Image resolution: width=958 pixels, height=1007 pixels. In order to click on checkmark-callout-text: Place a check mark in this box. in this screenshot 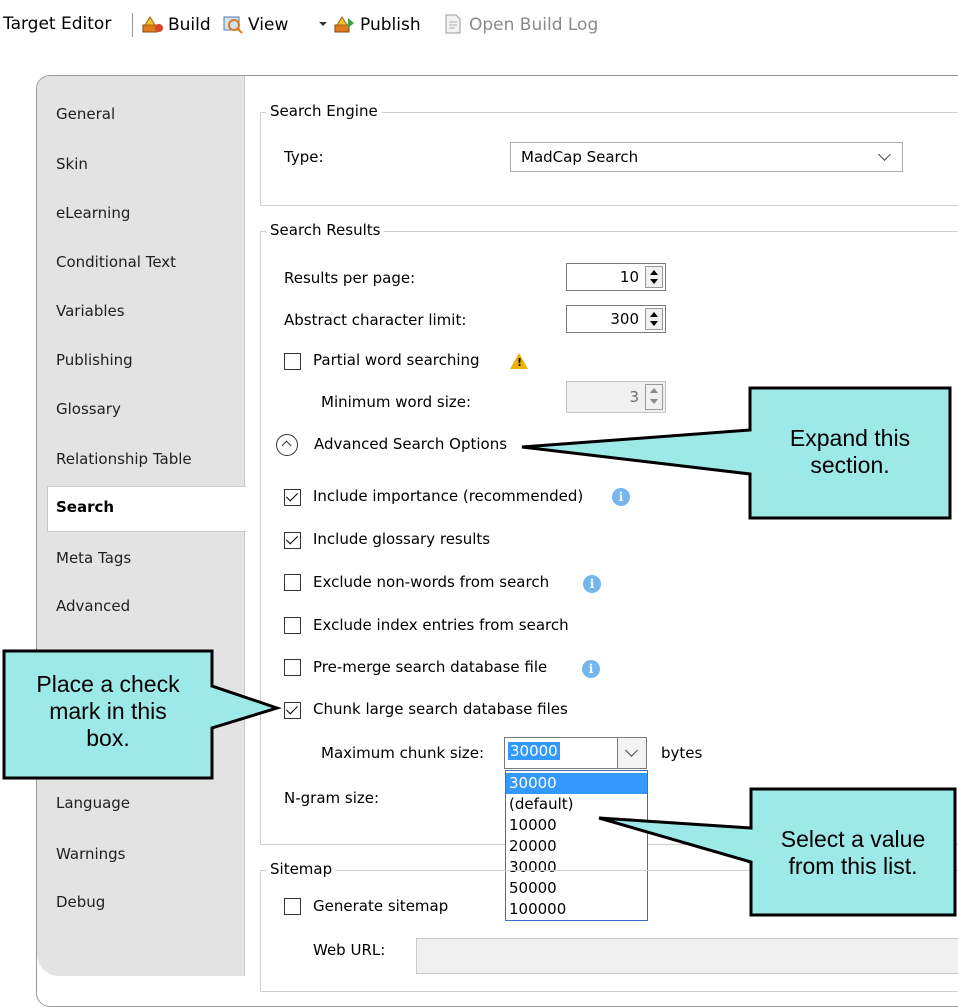, I will do `click(108, 711)`.